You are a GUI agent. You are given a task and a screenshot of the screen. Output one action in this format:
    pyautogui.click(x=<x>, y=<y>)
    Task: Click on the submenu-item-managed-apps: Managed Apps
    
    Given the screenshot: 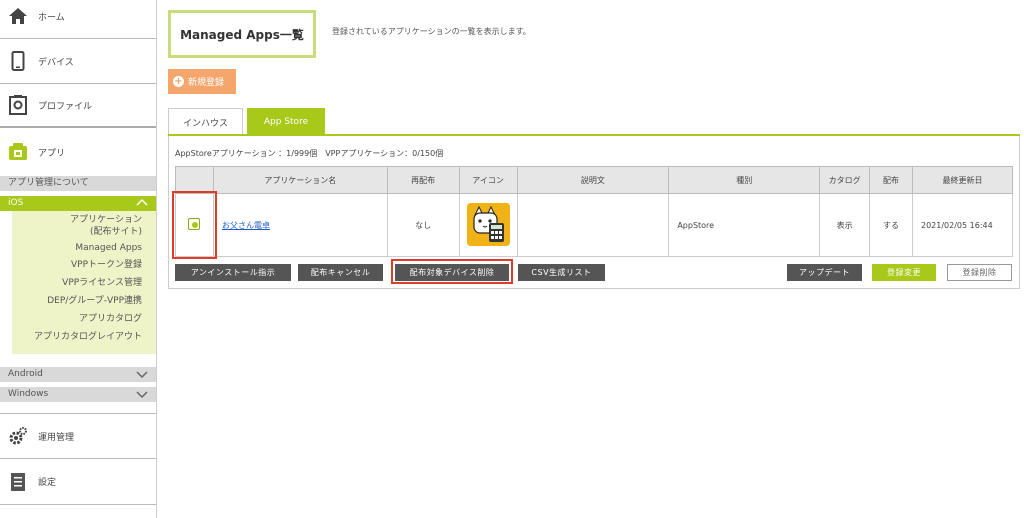 What is the action you would take?
    pyautogui.click(x=84, y=248)
    